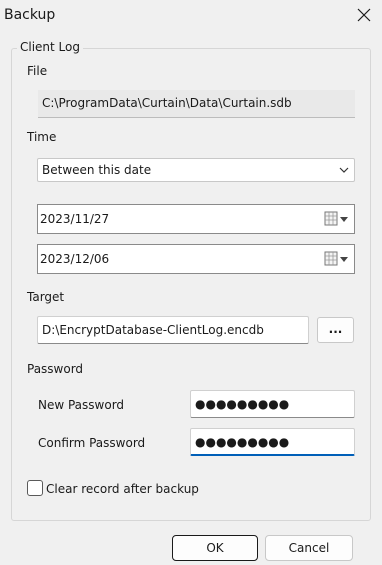  I want to click on group-label: Client Log, so click(50, 47).